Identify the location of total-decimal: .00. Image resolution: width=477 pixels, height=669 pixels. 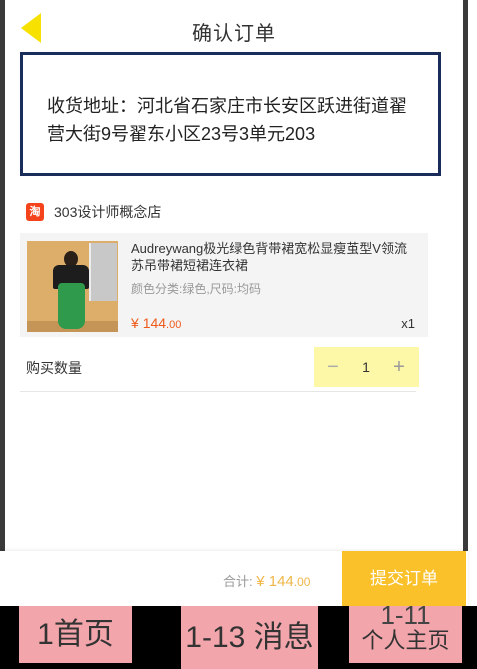
(302, 582).